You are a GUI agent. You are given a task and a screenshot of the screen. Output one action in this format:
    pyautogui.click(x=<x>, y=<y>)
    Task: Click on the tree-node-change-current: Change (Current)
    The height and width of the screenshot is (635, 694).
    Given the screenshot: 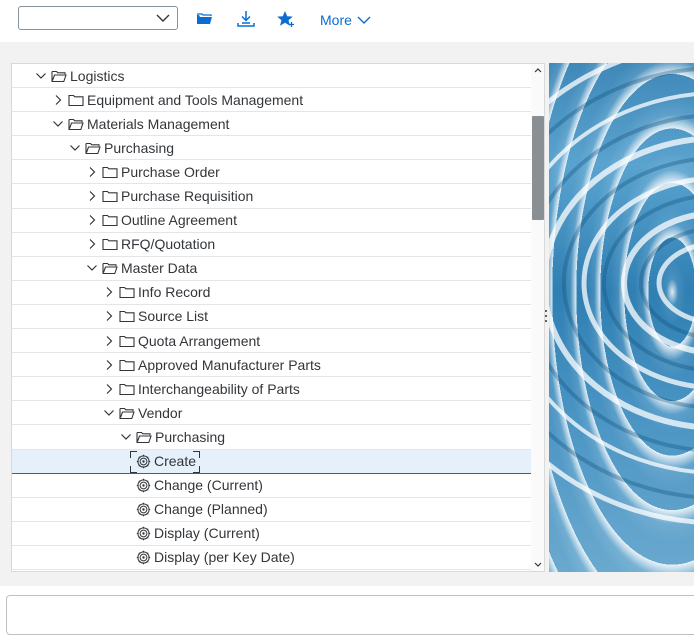 What is the action you would take?
    pyautogui.click(x=271, y=486)
    